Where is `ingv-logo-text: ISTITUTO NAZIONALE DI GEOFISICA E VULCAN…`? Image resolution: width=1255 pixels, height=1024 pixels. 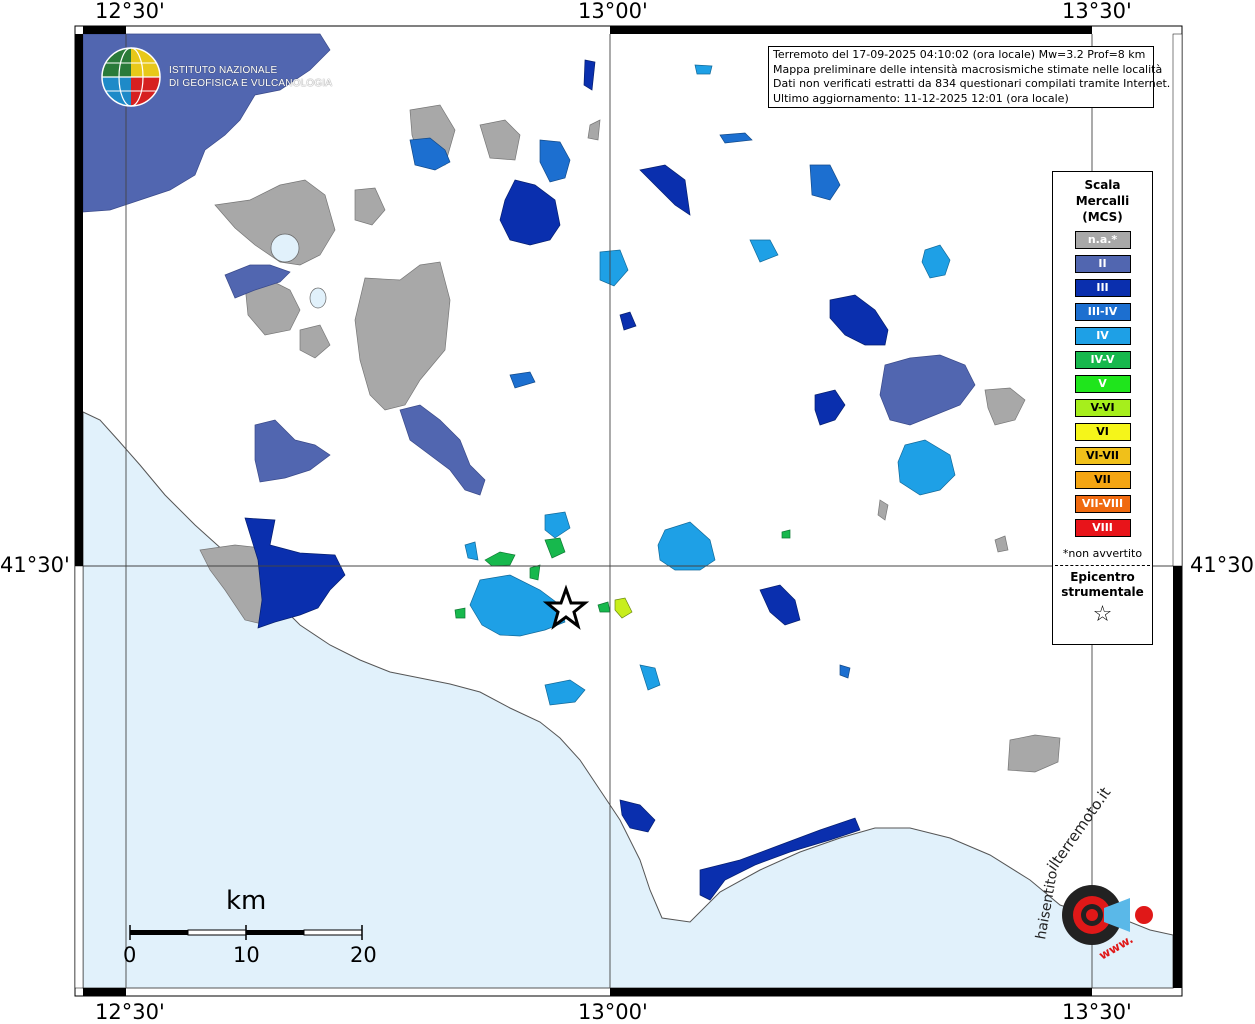
ingv-logo-text: ISTITUTO NAZIONALE DI GEOFISICA E VULCAN… is located at coordinates (250, 77).